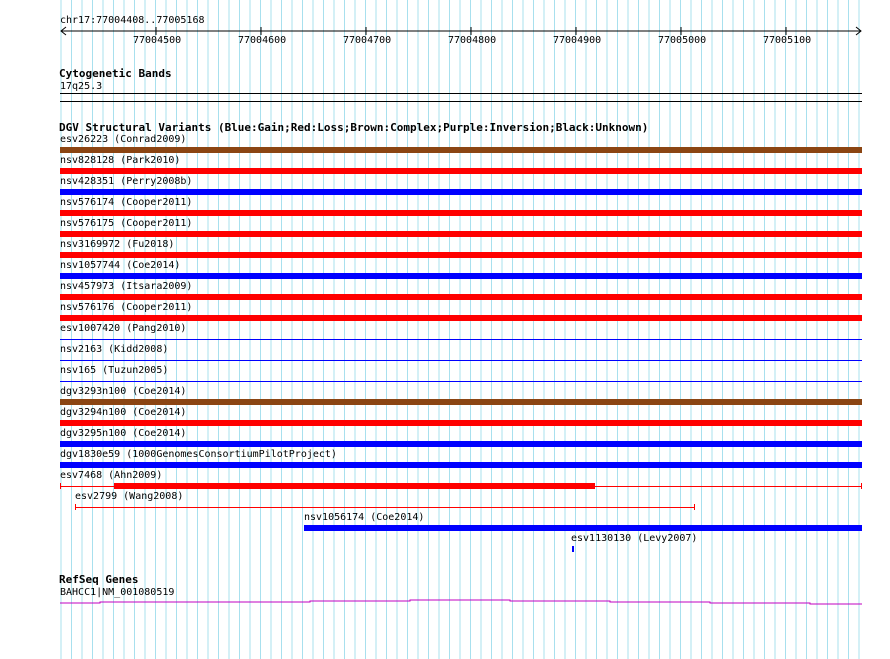 This screenshot has width=890, height=659. I want to click on variant-label: nsv1056174 (Coe2014), so click(364, 517).